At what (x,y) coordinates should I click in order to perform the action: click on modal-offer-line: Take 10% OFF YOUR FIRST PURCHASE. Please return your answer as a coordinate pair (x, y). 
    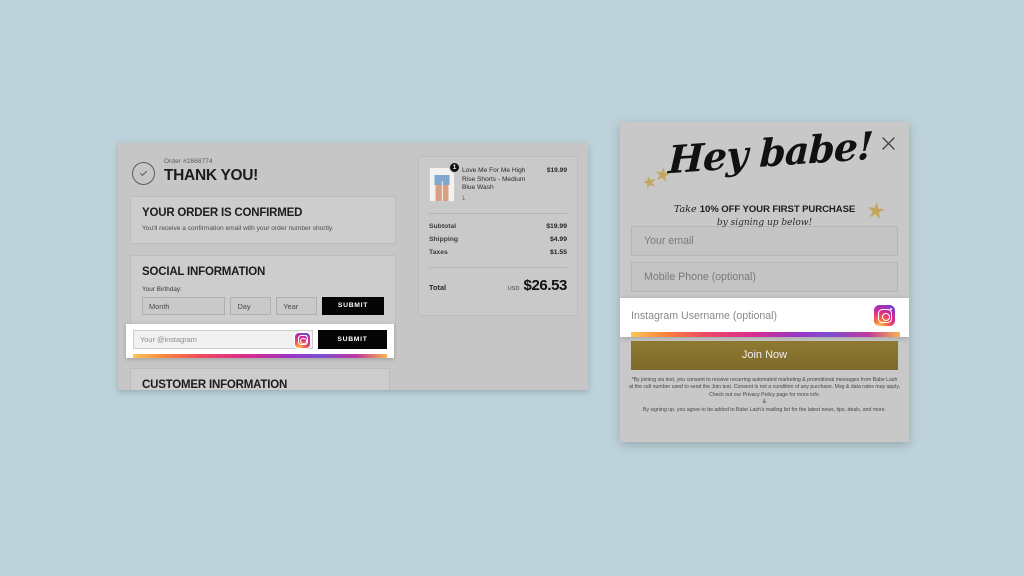
    Looking at the image, I should click on (764, 209).